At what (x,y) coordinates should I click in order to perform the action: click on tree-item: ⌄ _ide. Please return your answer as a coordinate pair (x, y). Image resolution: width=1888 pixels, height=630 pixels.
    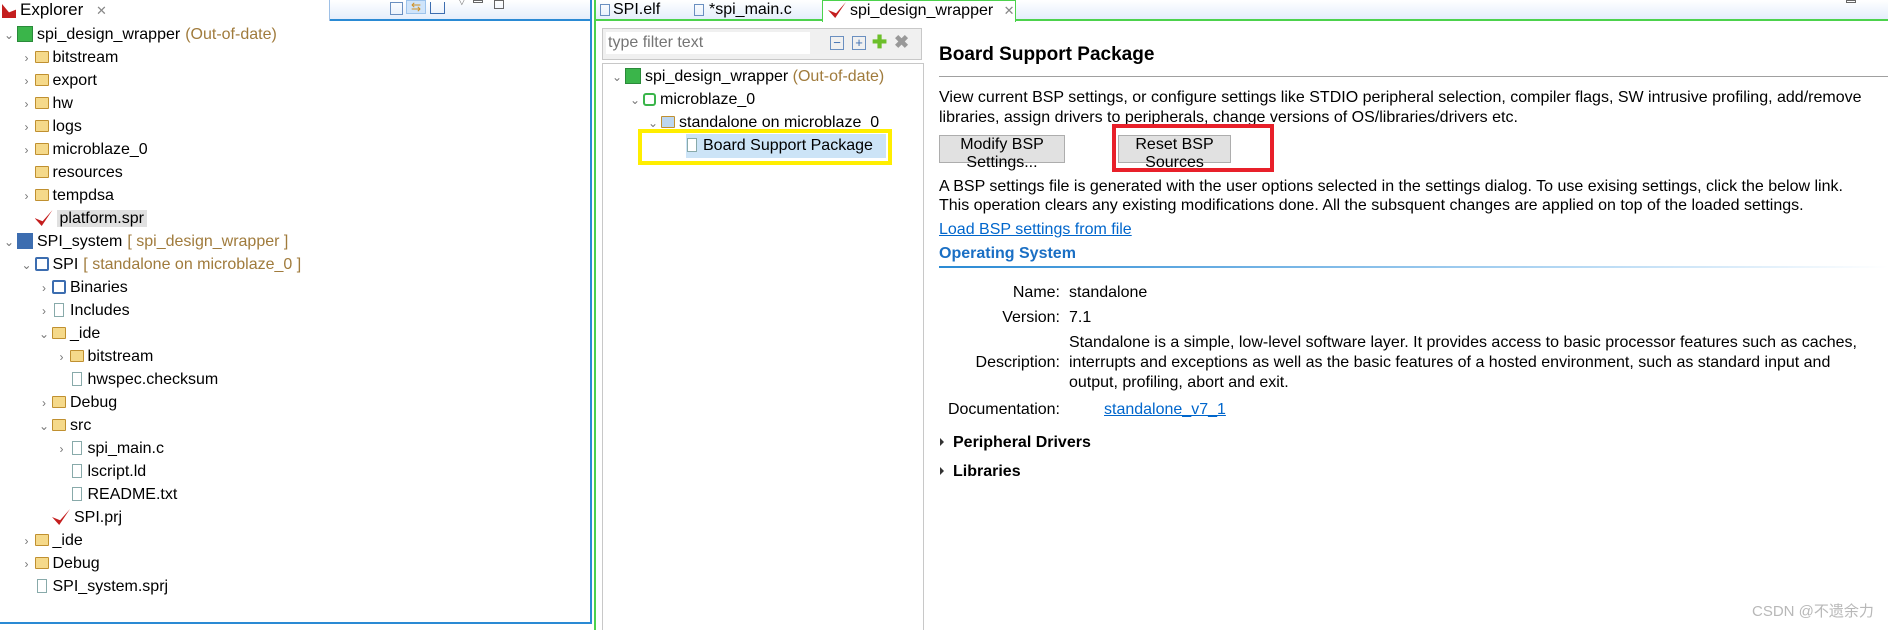
    Looking at the image, I should click on (68, 333).